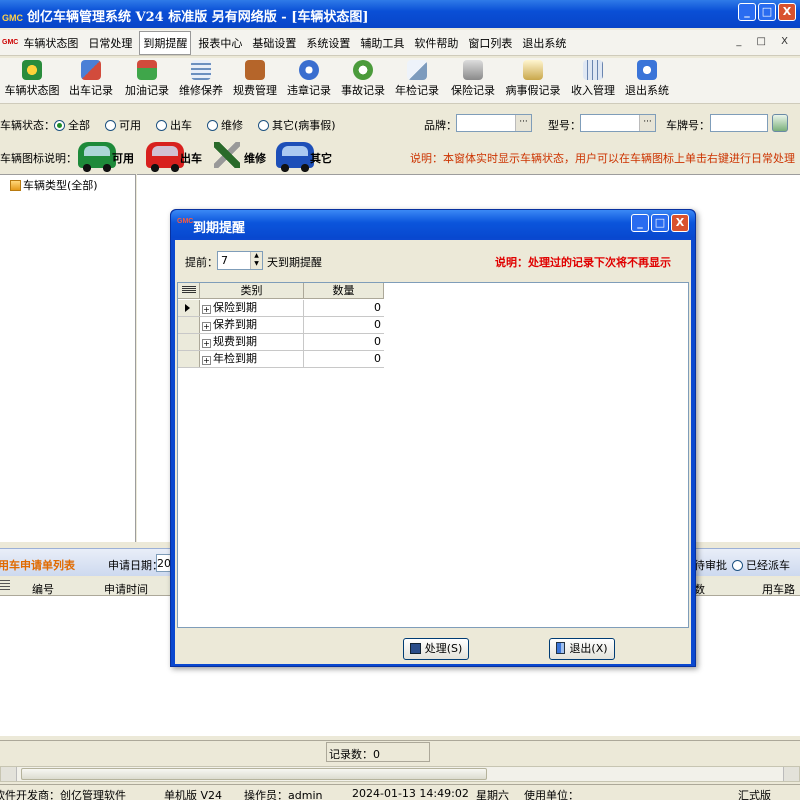 The width and height of the screenshot is (800, 800). What do you see at coordinates (647, 79) in the screenshot?
I see `toolbar-exit-button: 退出系统` at bounding box center [647, 79].